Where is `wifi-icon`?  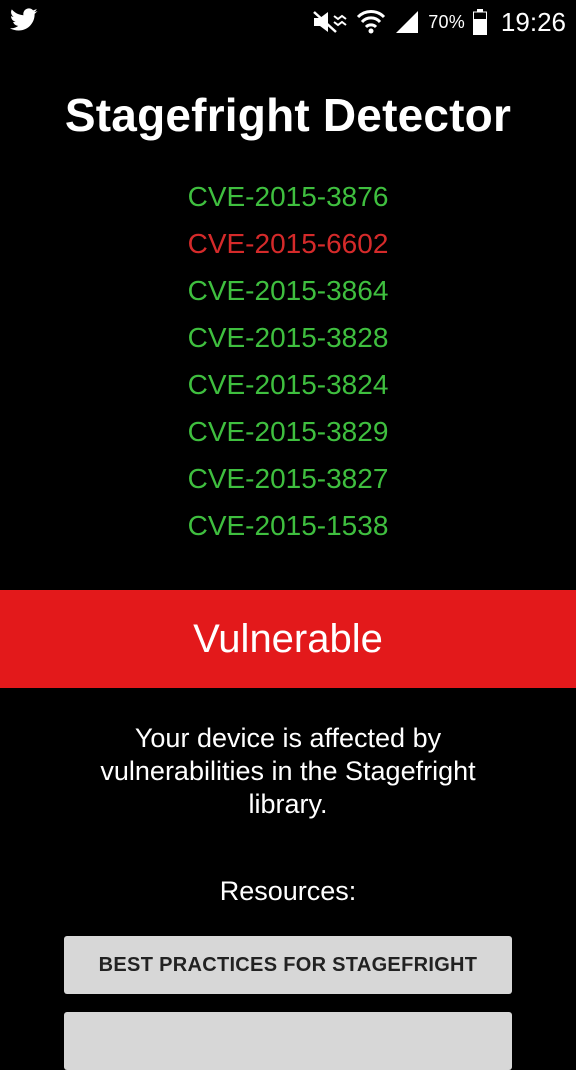 wifi-icon is located at coordinates (371, 22).